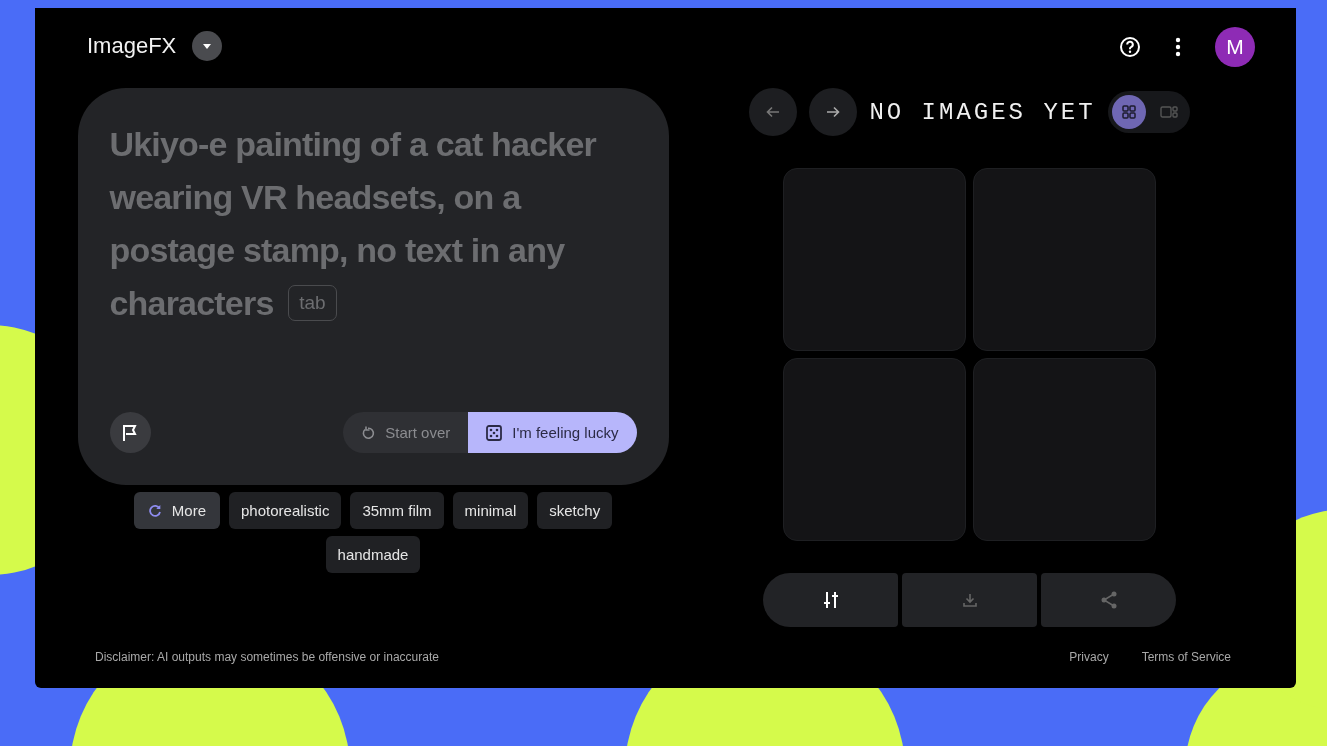 Image resolution: width=1327 pixels, height=746 pixels. I want to click on footer-link: Terms of Service, so click(1186, 657).